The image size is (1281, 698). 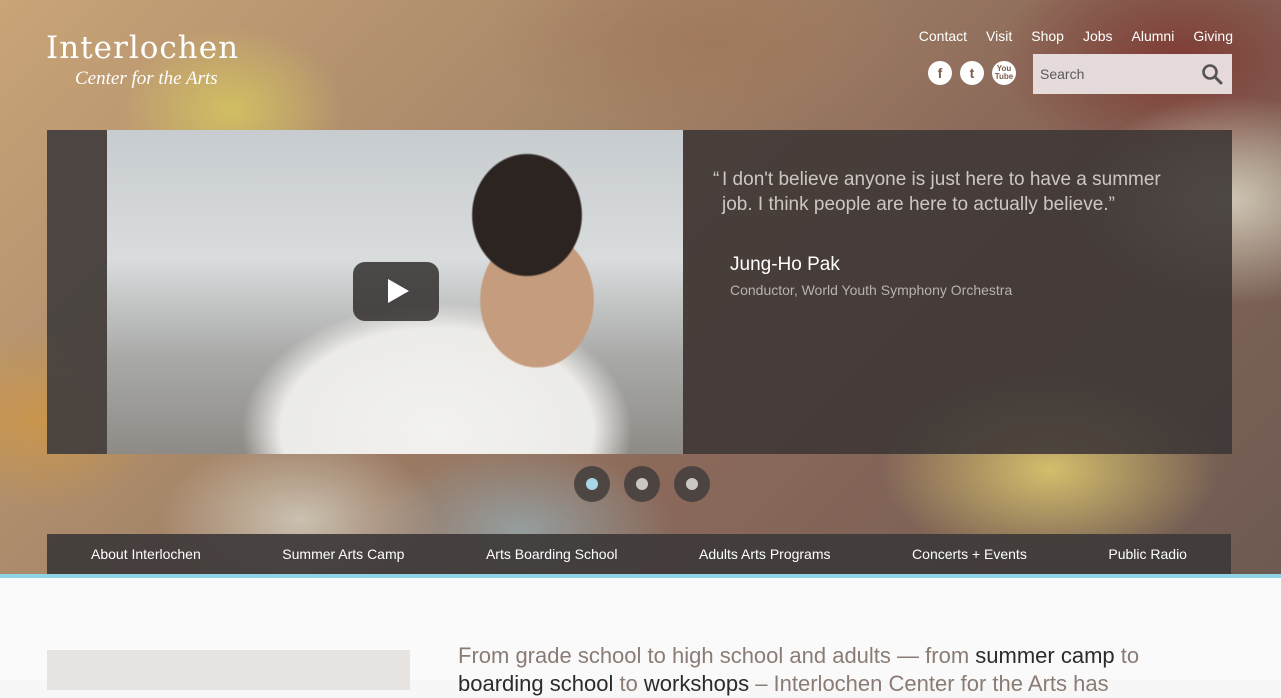 What do you see at coordinates (943, 36) in the screenshot?
I see `utility-link-contact: Contact` at bounding box center [943, 36].